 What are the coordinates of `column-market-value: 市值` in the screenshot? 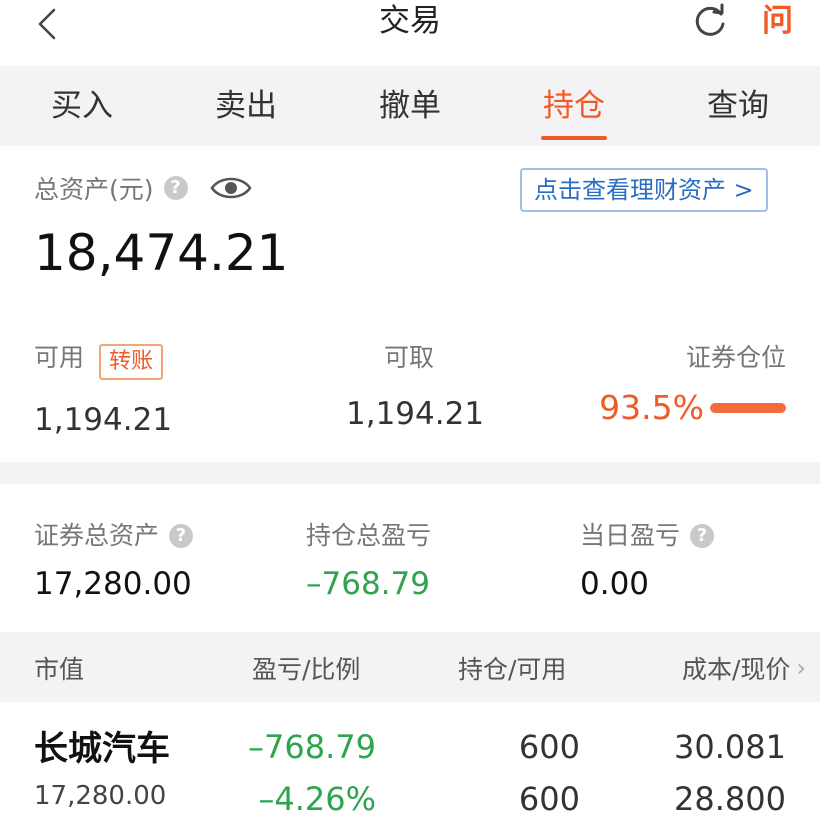 It's located at (59, 669).